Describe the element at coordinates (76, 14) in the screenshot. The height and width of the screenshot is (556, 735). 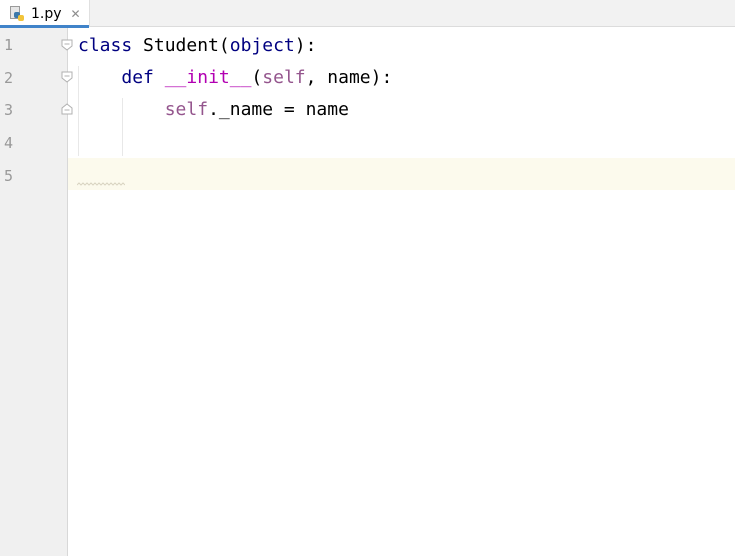
I see `close-icon: ✕` at that location.